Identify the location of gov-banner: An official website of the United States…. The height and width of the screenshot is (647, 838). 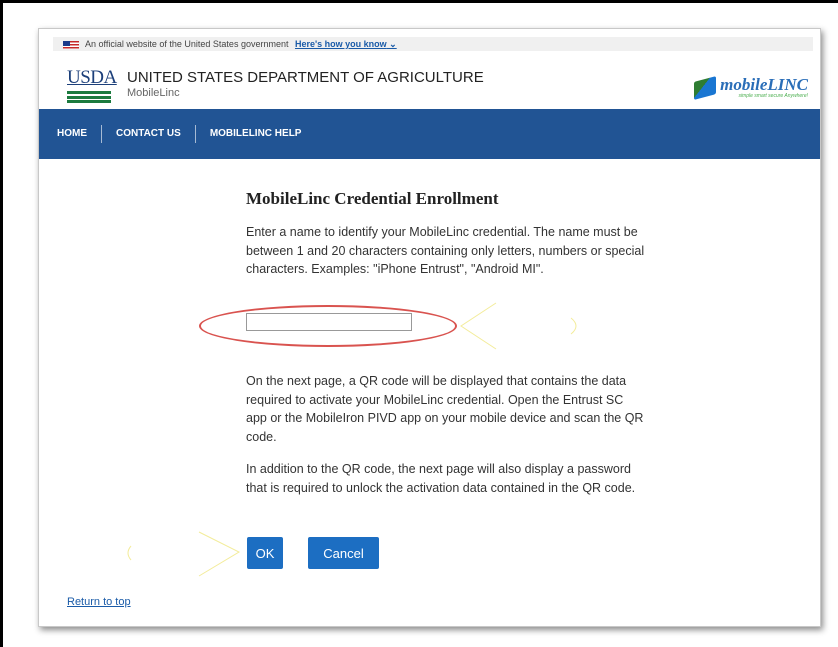
(433, 44).